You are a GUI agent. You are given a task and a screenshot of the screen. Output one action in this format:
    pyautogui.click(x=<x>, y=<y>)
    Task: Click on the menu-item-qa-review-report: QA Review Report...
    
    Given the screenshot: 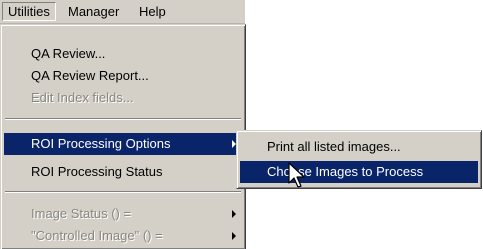 What is the action you would take?
    pyautogui.click(x=123, y=76)
    